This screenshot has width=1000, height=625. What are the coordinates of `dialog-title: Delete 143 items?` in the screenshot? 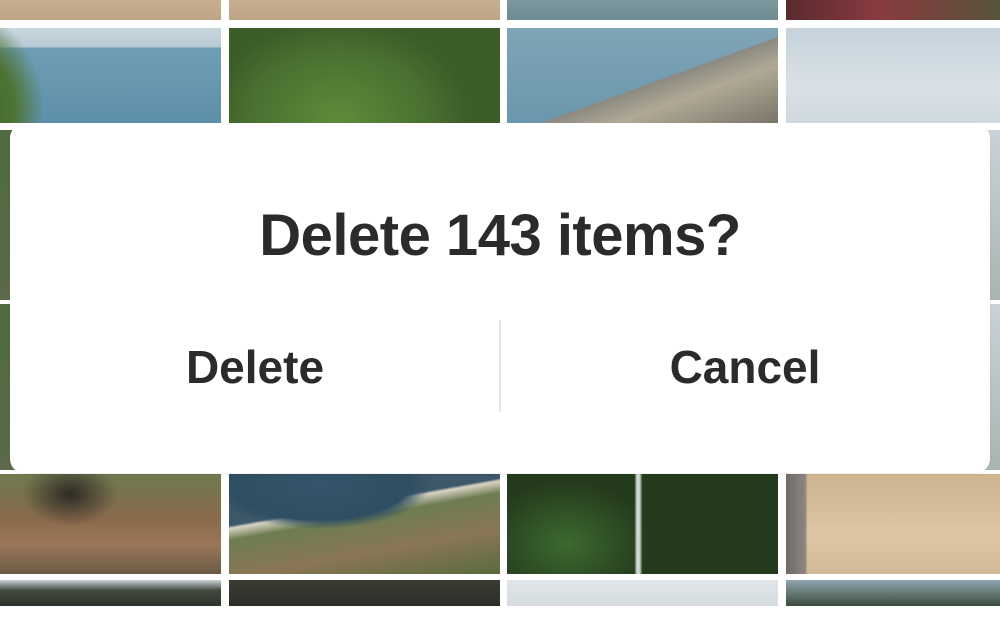 It's located at (500, 235).